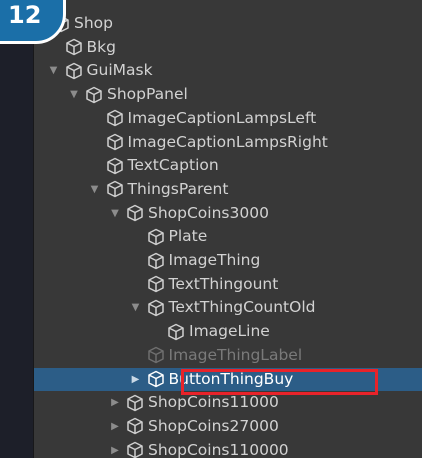 The image size is (422, 458). I want to click on hierarchy-item: ▶ImageCaptionLampsRight, so click(228, 142).